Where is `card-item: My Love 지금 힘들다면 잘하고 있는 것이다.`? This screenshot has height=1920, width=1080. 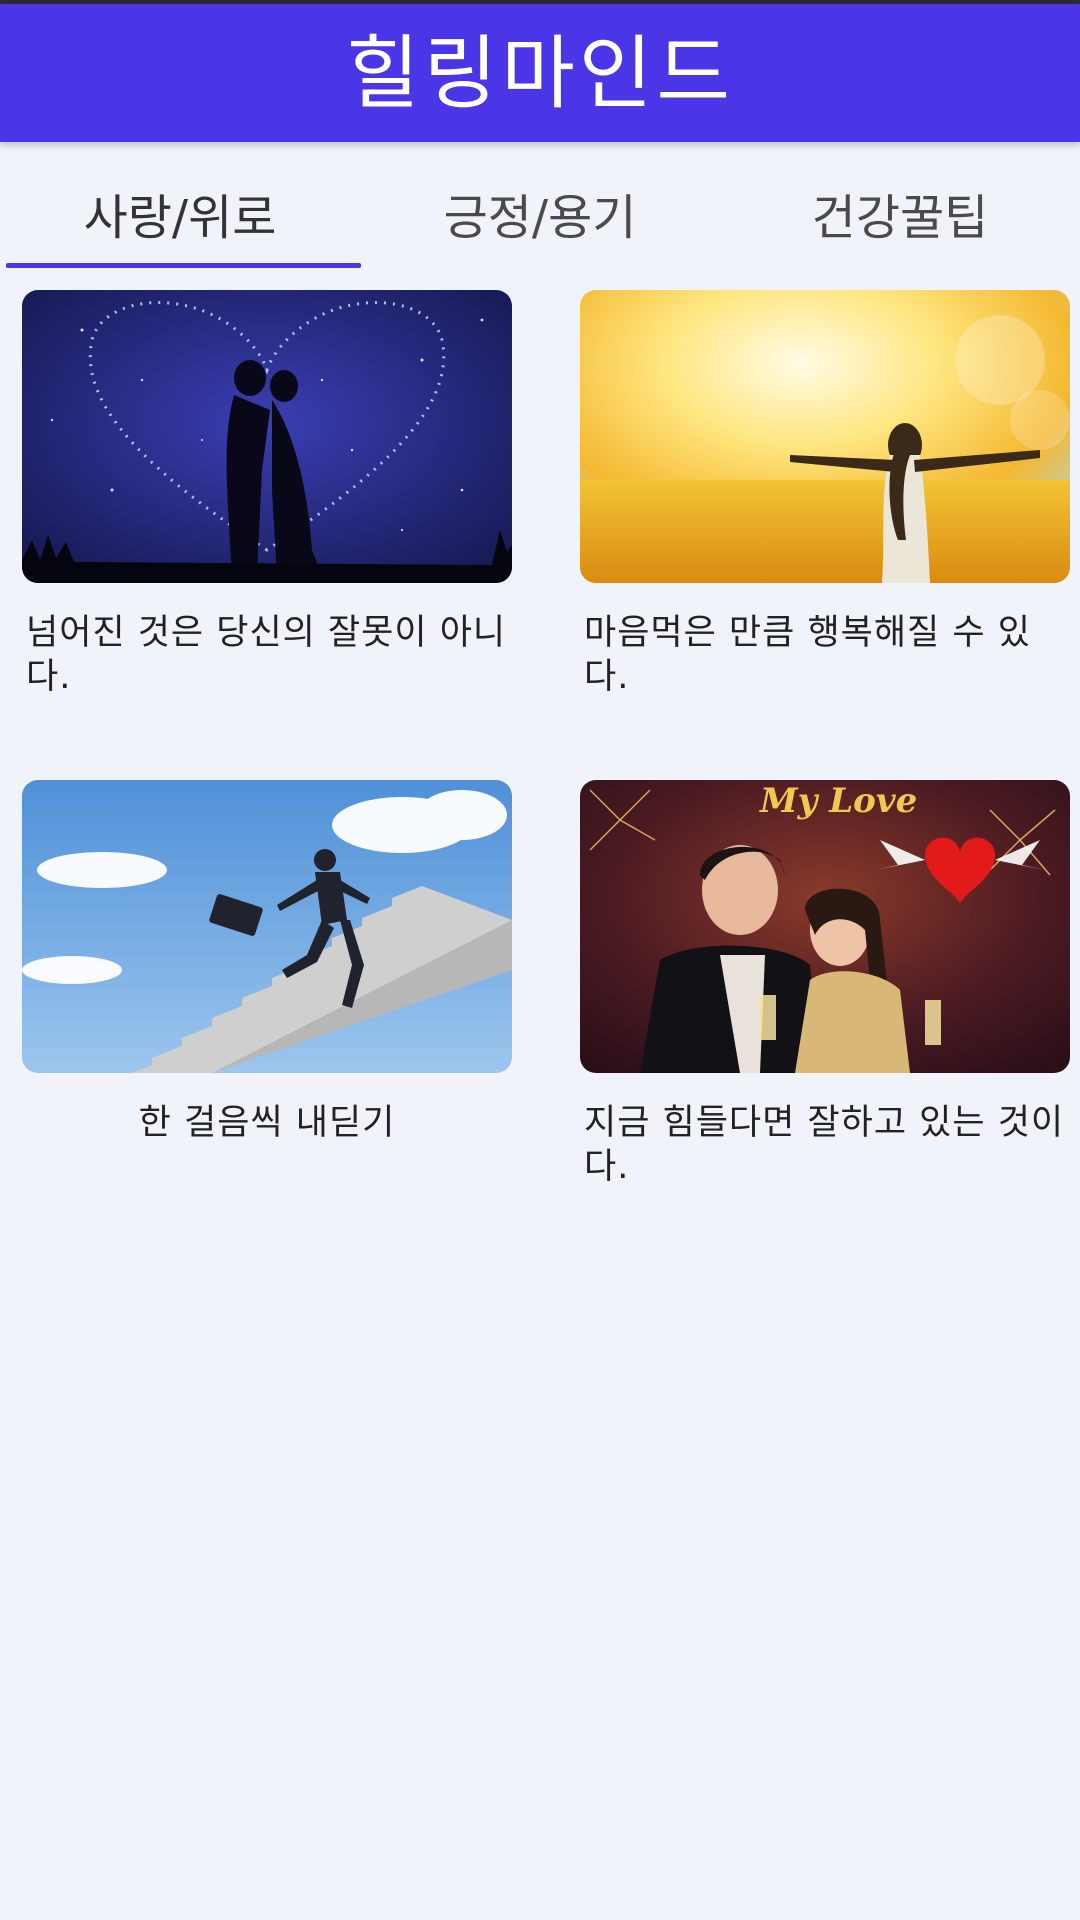 card-item: My Love 지금 힘들다면 잘하고 있는 것이다. is located at coordinates (825, 984).